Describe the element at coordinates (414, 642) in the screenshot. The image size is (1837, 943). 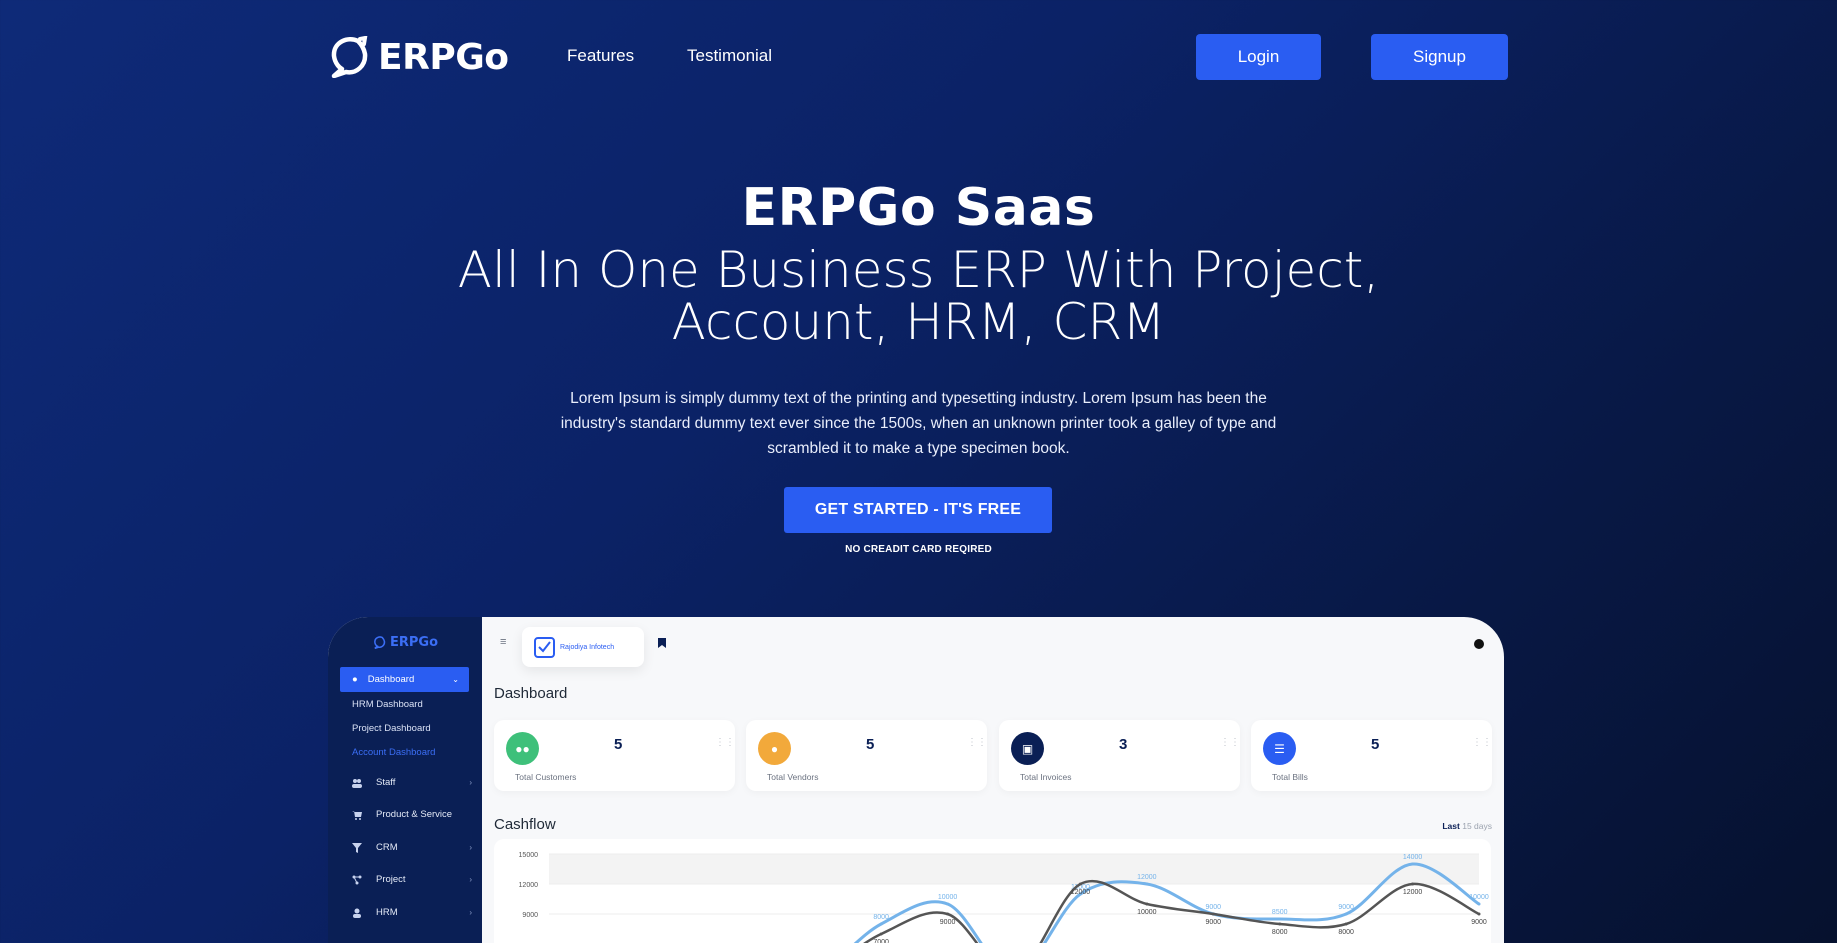
I see `preview-logo-text: ERPGo` at that location.